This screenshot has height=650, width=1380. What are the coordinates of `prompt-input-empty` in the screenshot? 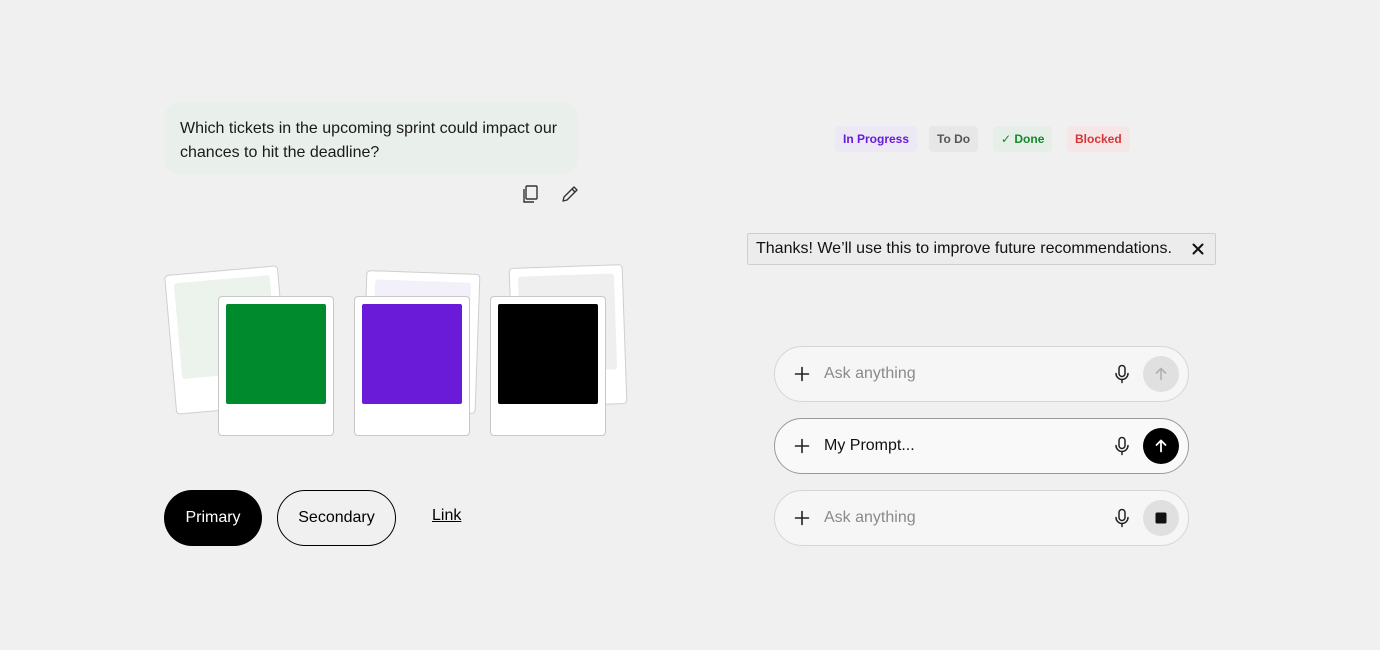 It's located at (981, 374).